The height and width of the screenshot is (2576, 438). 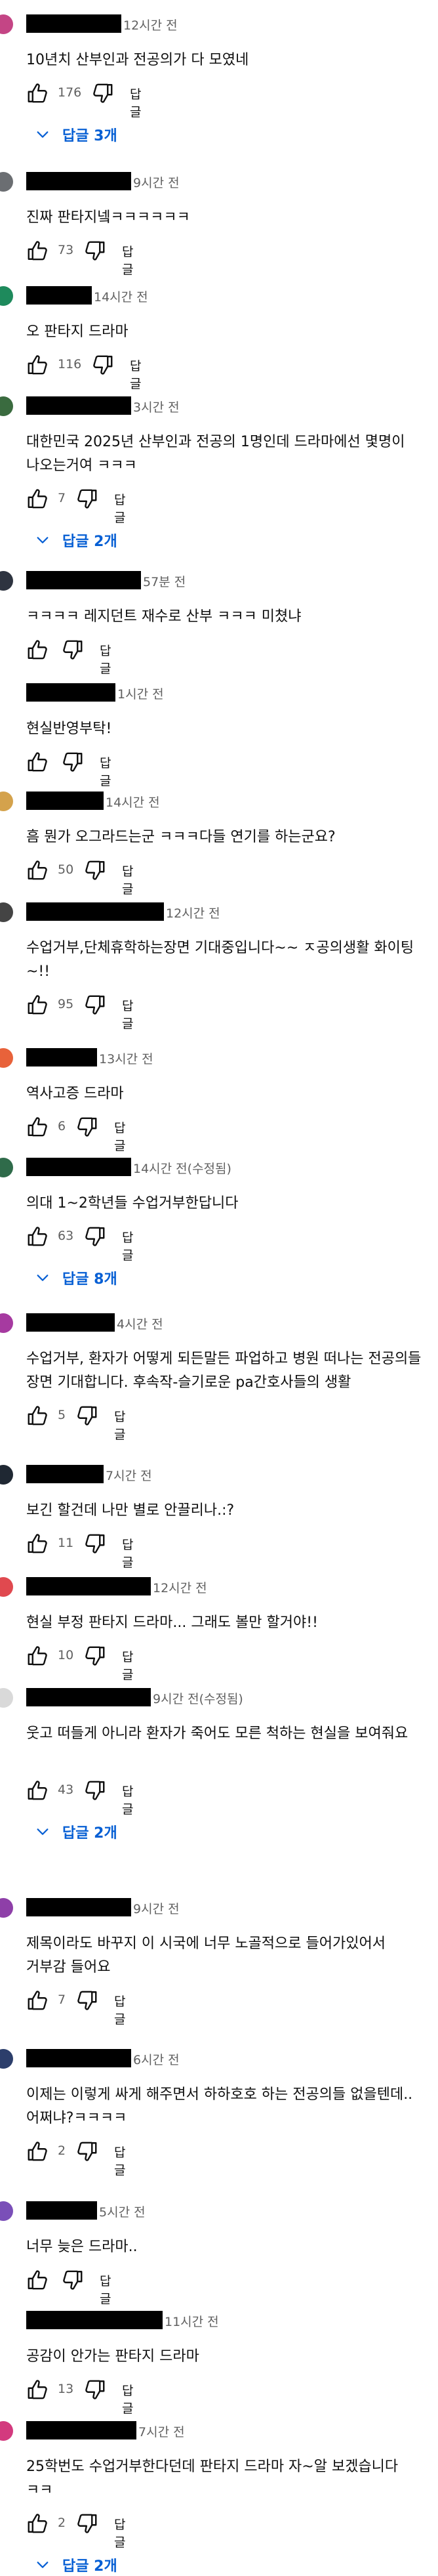 What do you see at coordinates (62, 498) in the screenshot?
I see `like-count: 7` at bounding box center [62, 498].